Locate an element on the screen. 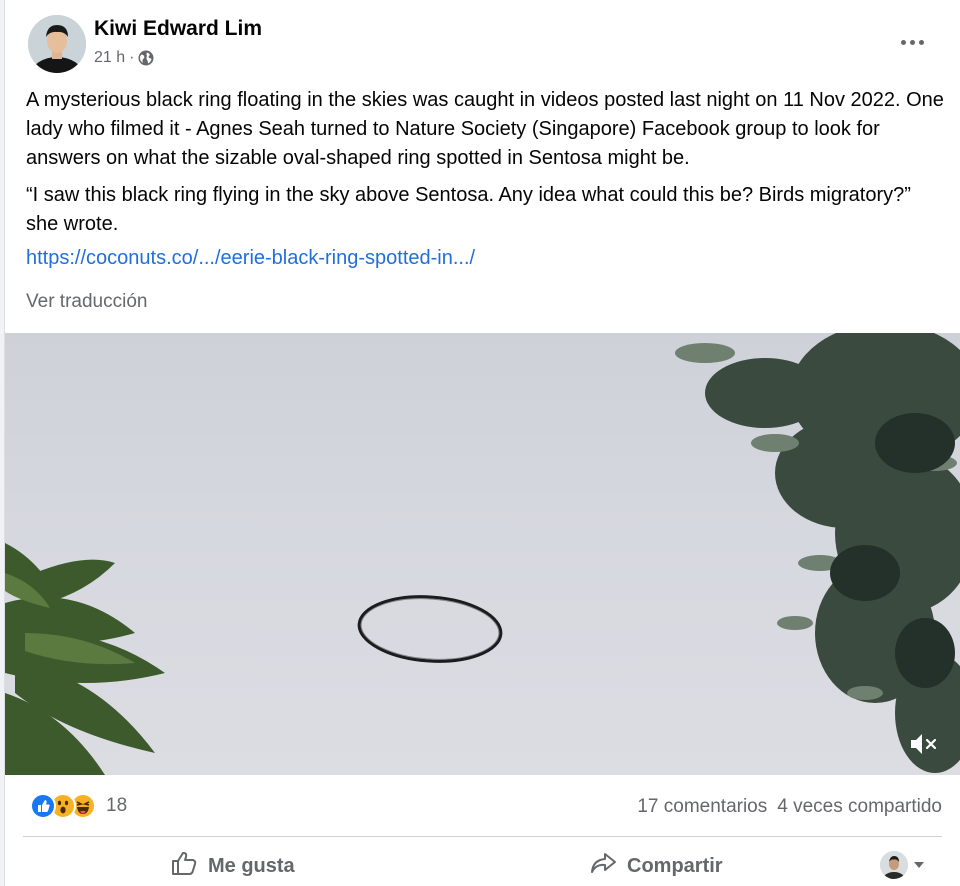 Image resolution: width=960 pixels, height=886 pixels. profile-selector is located at coordinates (902, 865).